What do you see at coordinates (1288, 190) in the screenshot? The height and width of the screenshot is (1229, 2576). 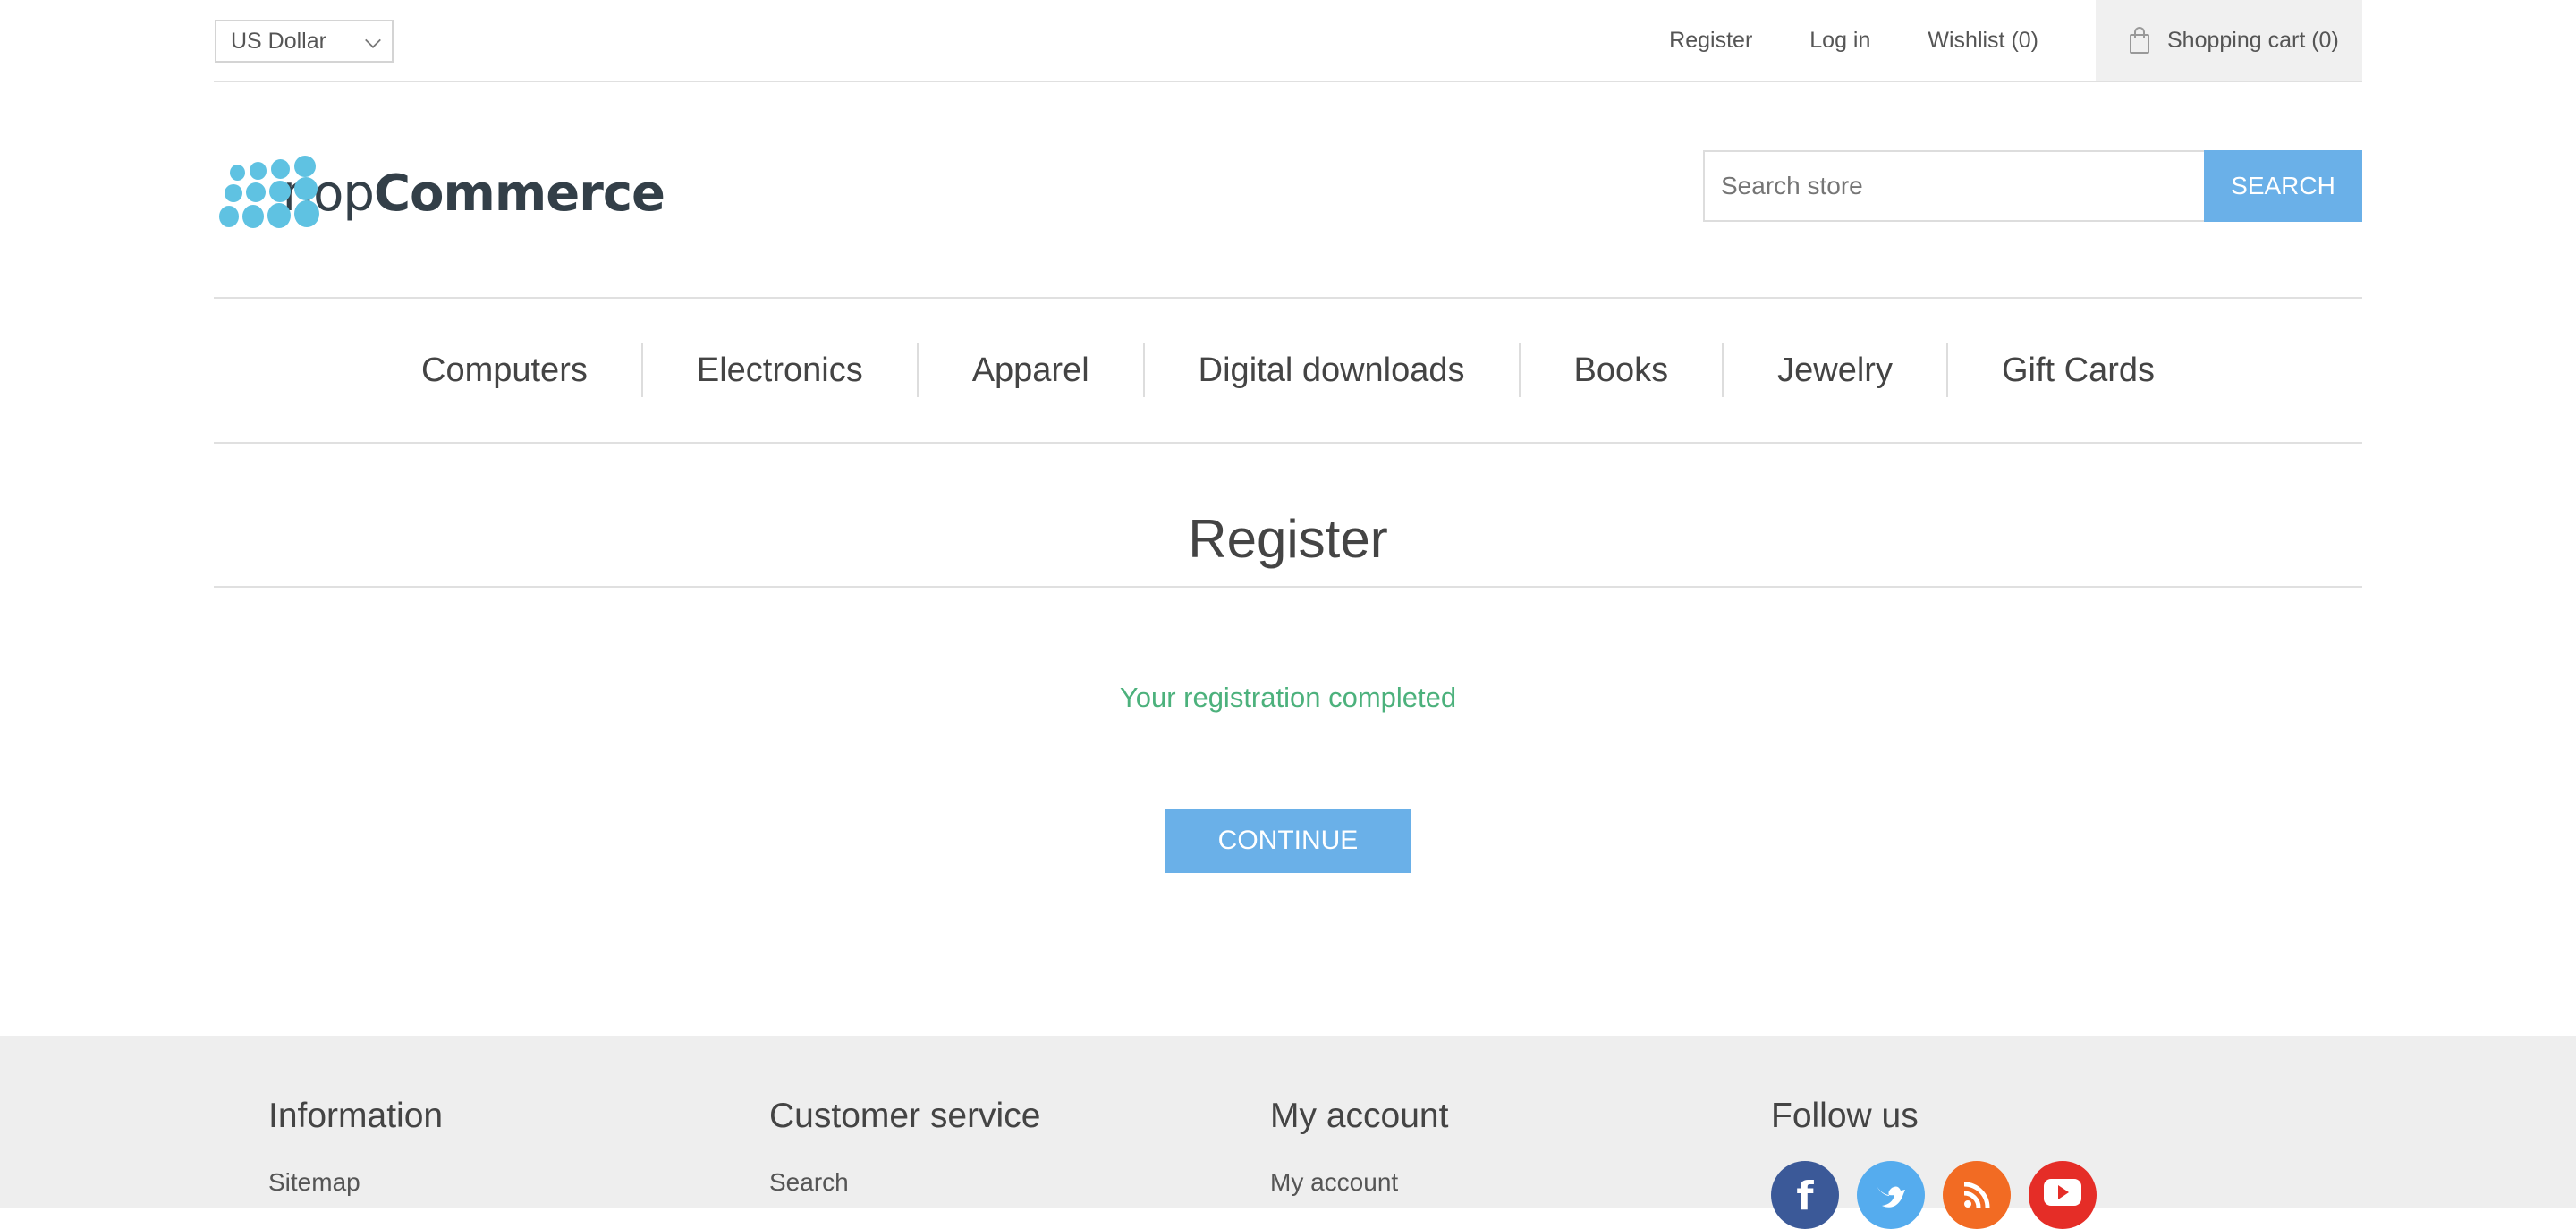 I see `header-lower: nopCommerce SEARCH` at bounding box center [1288, 190].